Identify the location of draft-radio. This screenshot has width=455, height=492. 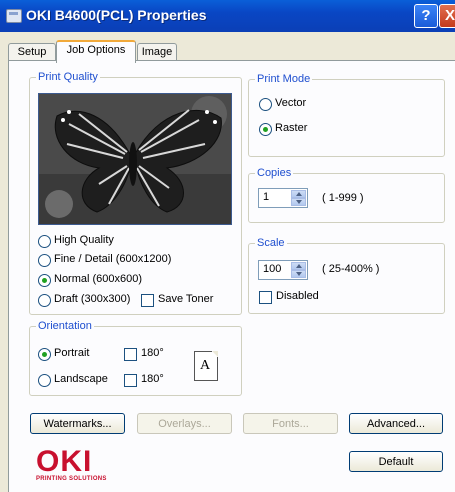
(44, 300).